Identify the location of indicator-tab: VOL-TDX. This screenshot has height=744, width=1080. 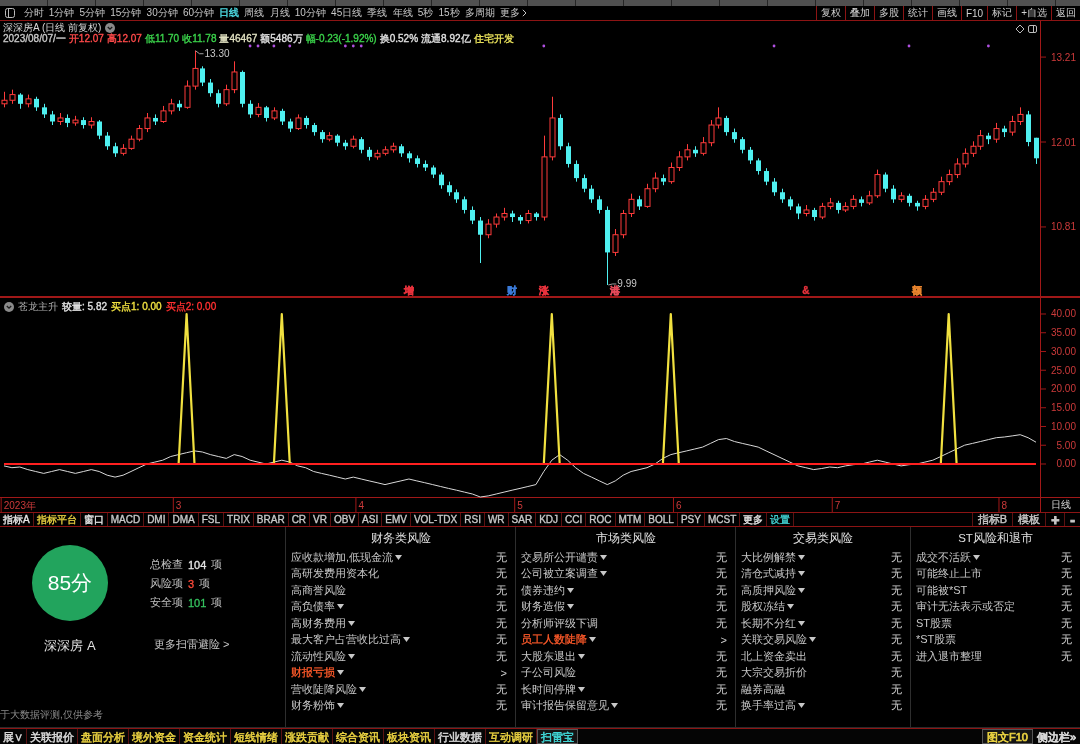
(436, 519).